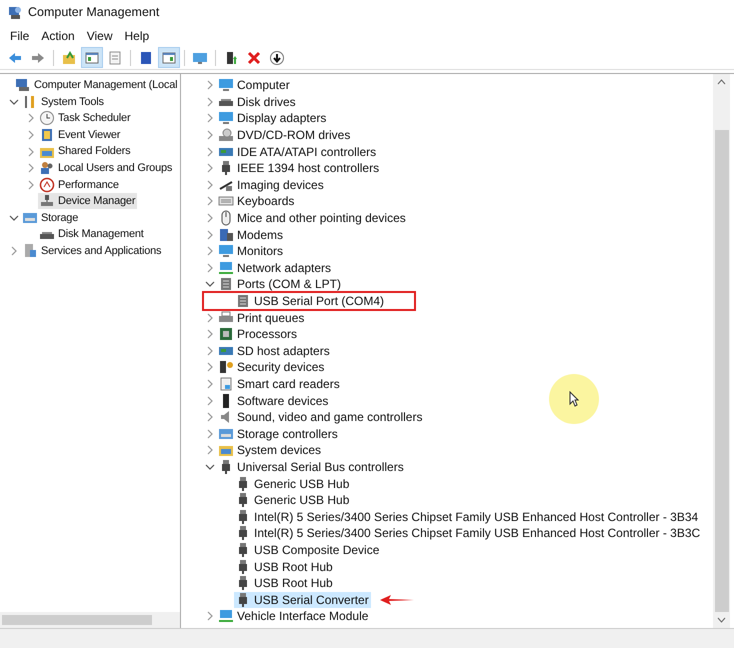 The height and width of the screenshot is (648, 734). What do you see at coordinates (270, 318) in the screenshot?
I see `item-label: Print queues` at bounding box center [270, 318].